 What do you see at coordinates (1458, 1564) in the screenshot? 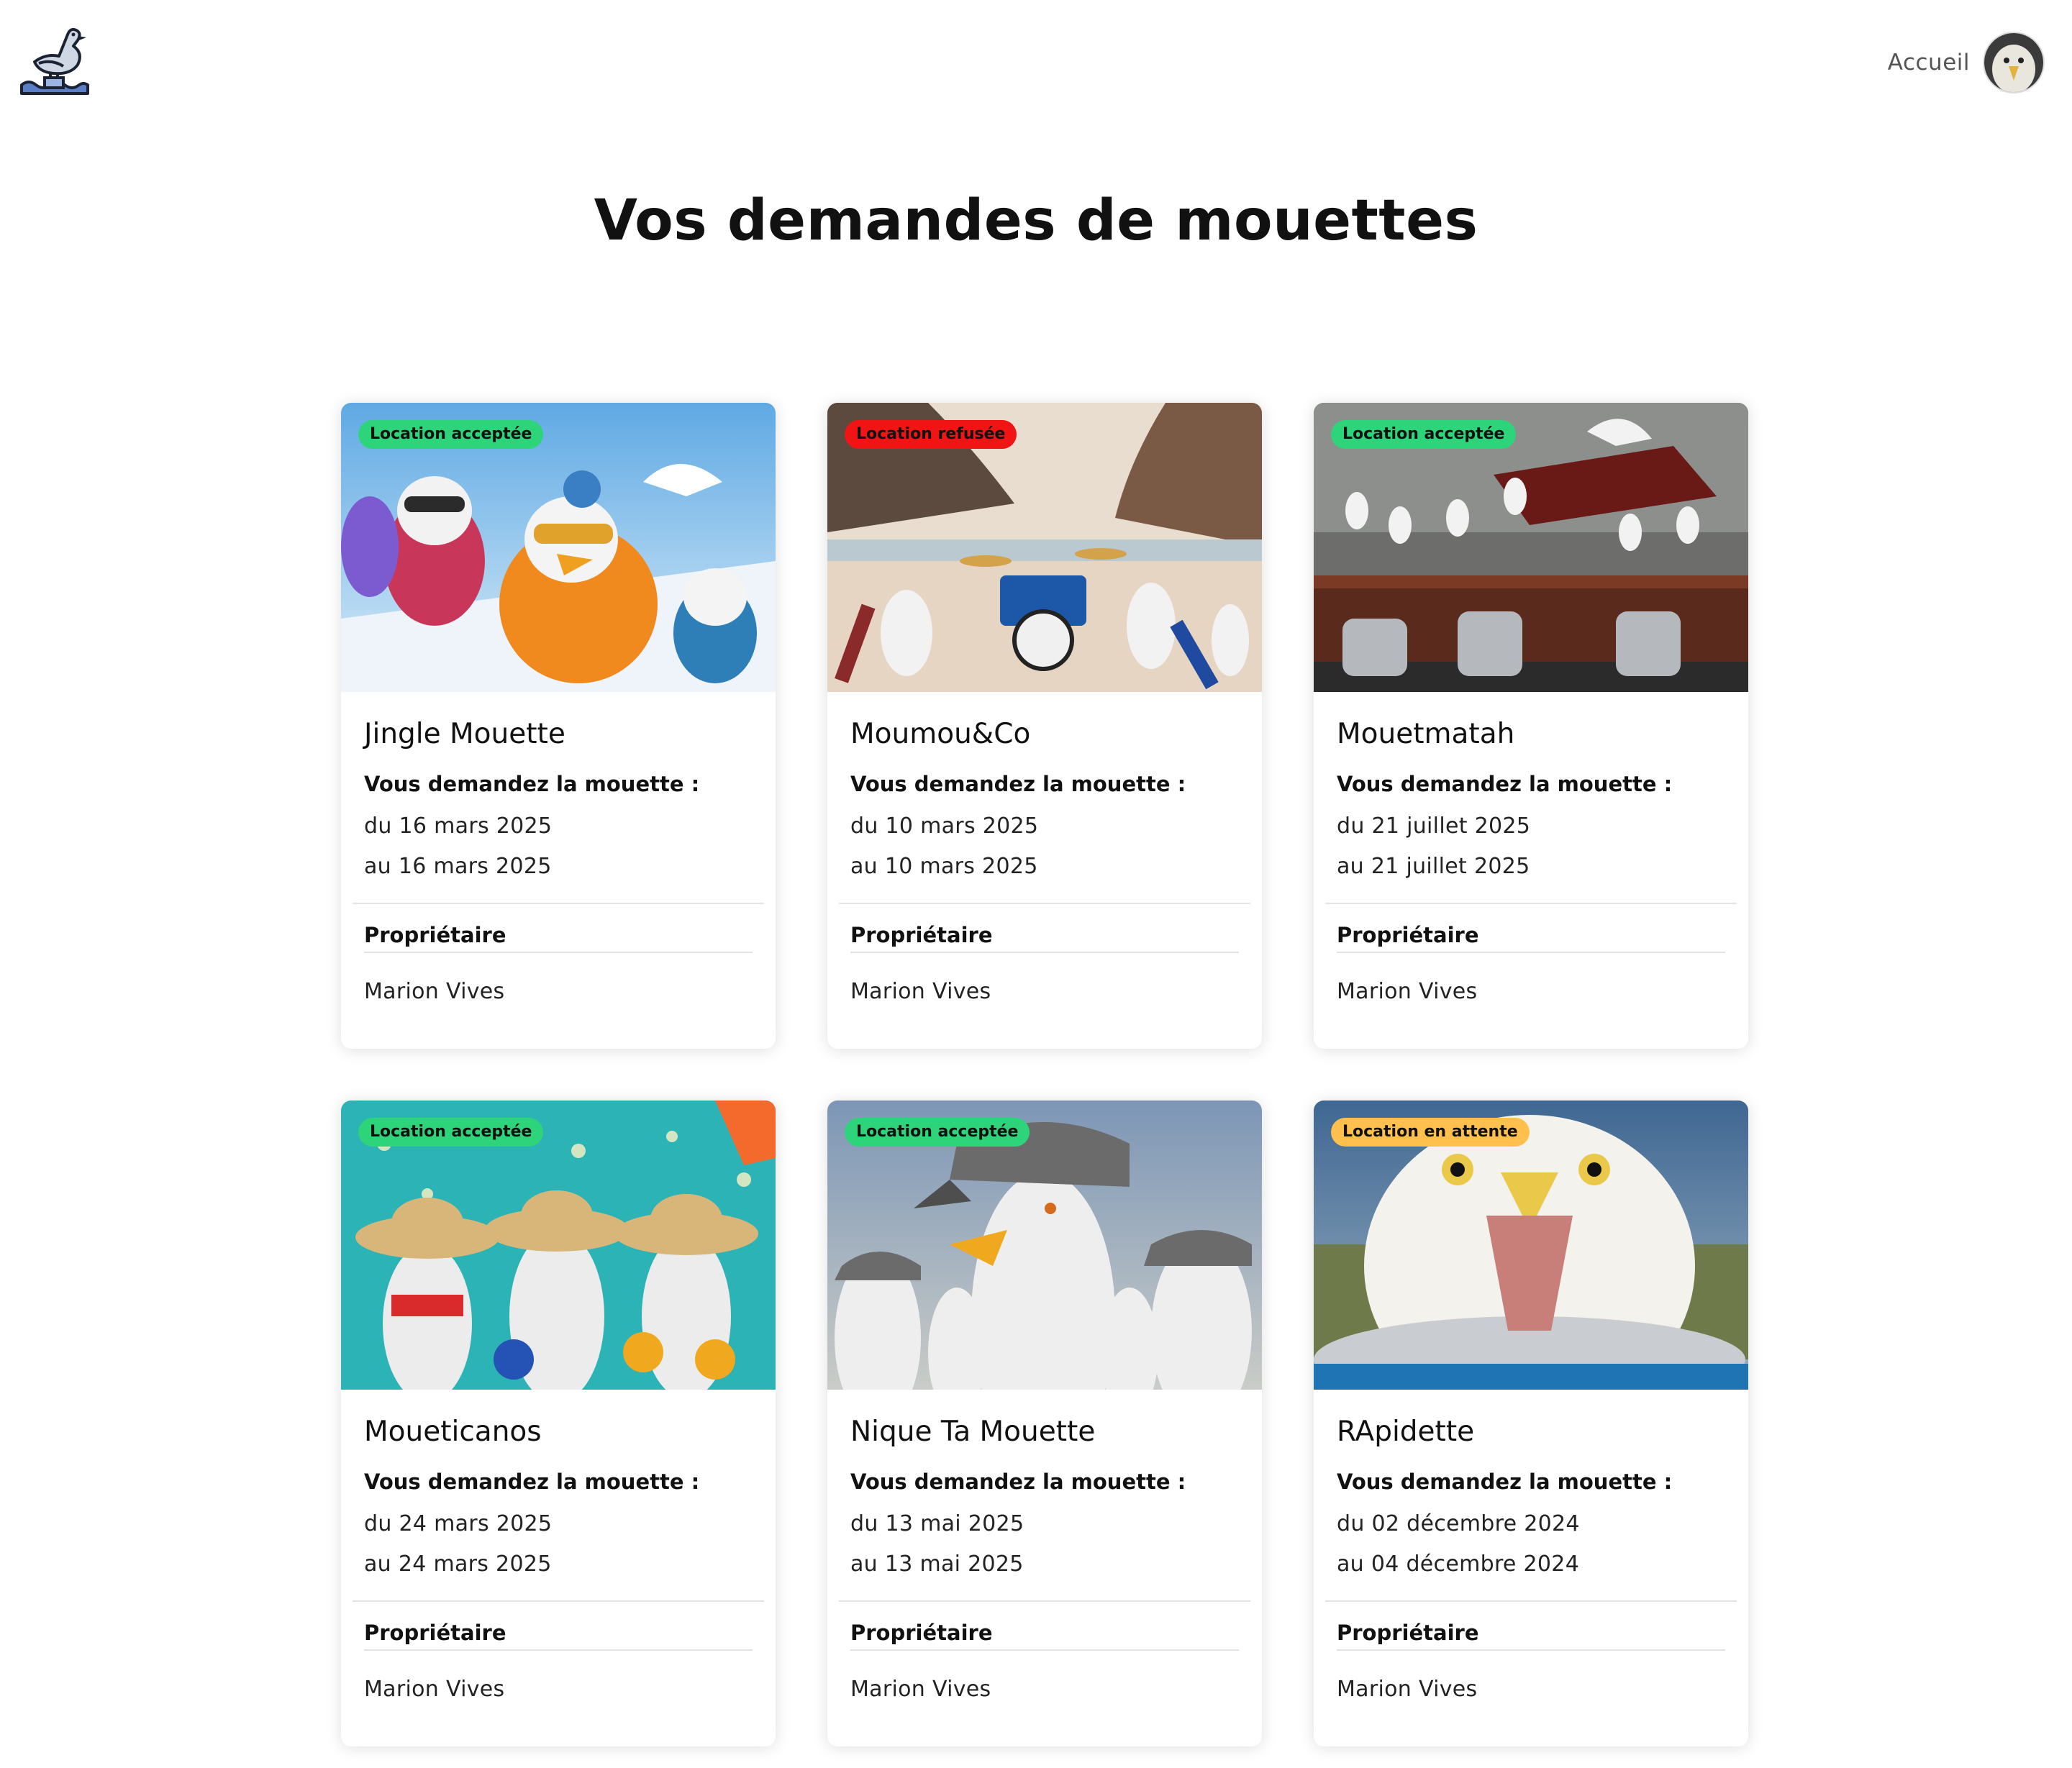
I see `date-to: au 04 décembre 2024` at bounding box center [1458, 1564].